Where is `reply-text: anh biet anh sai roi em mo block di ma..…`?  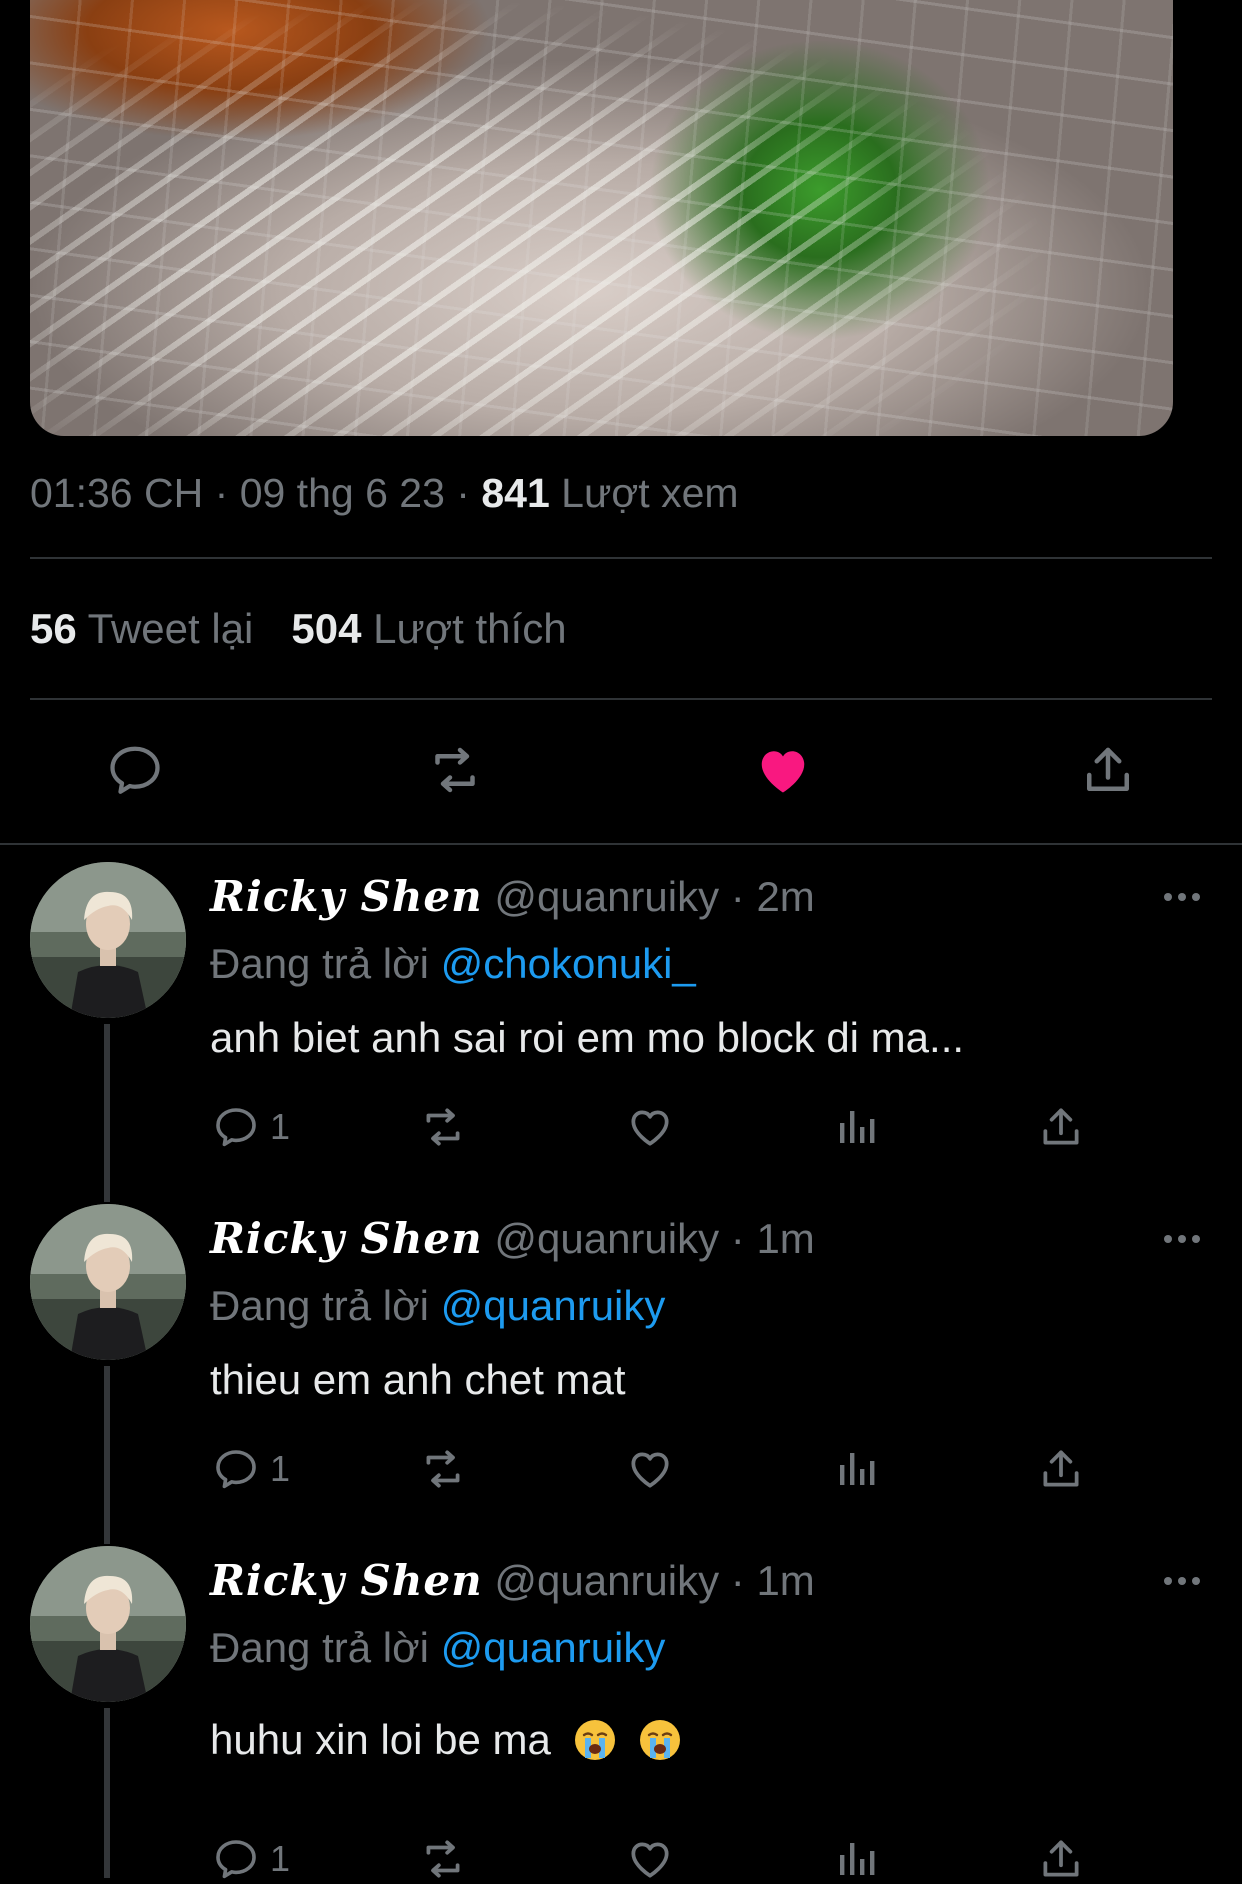 reply-text: anh biet anh sai roi em mo block di ma..… is located at coordinates (587, 1037).